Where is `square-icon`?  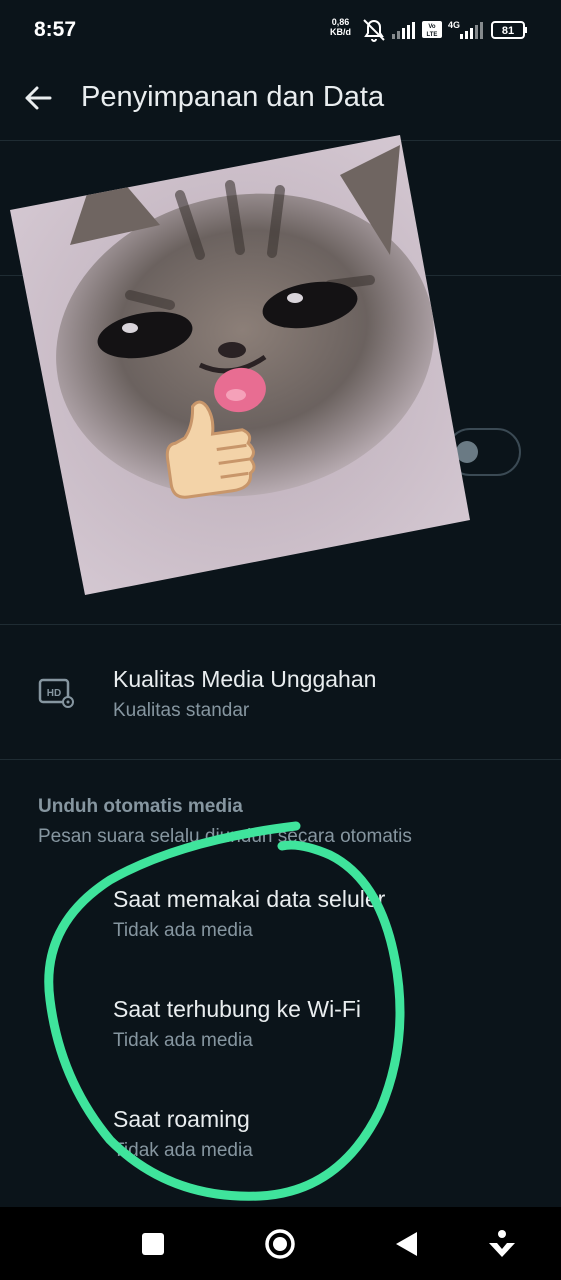
square-icon is located at coordinates (153, 1244).